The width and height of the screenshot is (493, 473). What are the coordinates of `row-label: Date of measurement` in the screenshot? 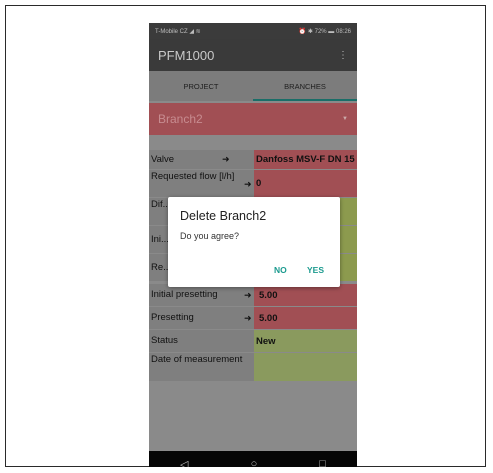 It's located at (201, 367).